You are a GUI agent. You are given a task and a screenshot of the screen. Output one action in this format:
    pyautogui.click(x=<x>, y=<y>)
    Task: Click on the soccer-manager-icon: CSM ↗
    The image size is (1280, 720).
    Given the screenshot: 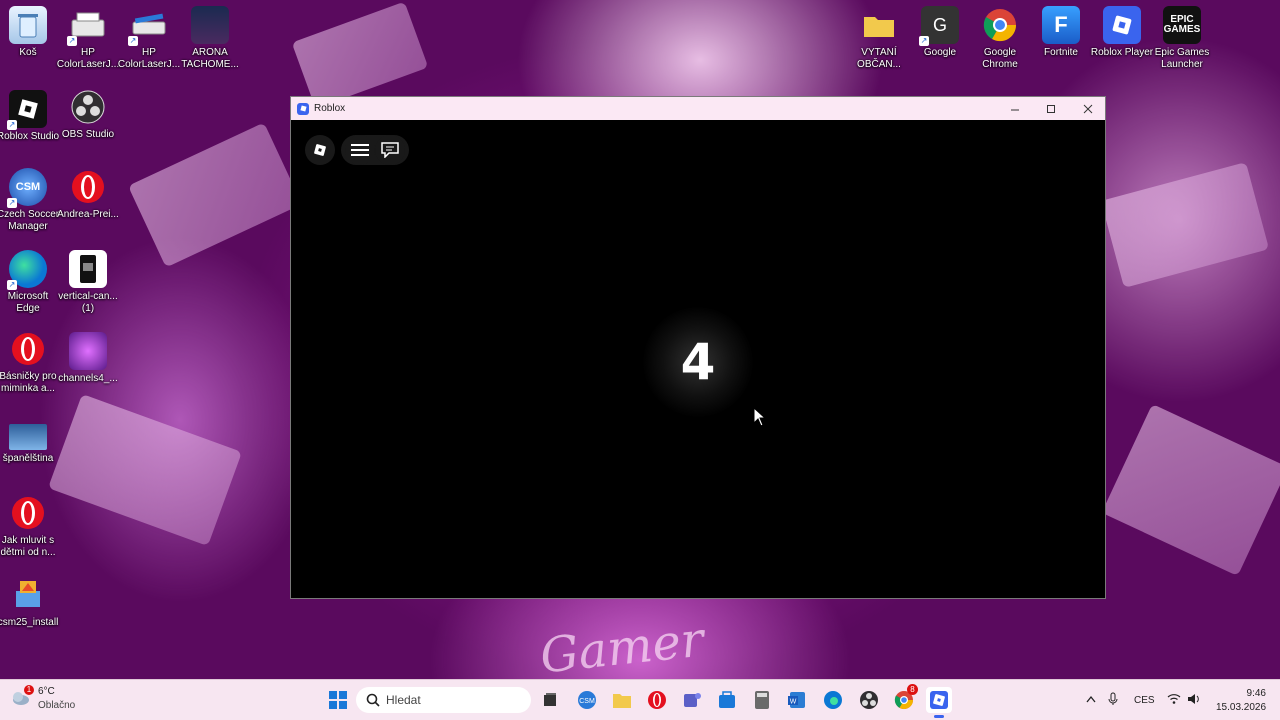 What is the action you would take?
    pyautogui.click(x=27, y=188)
    